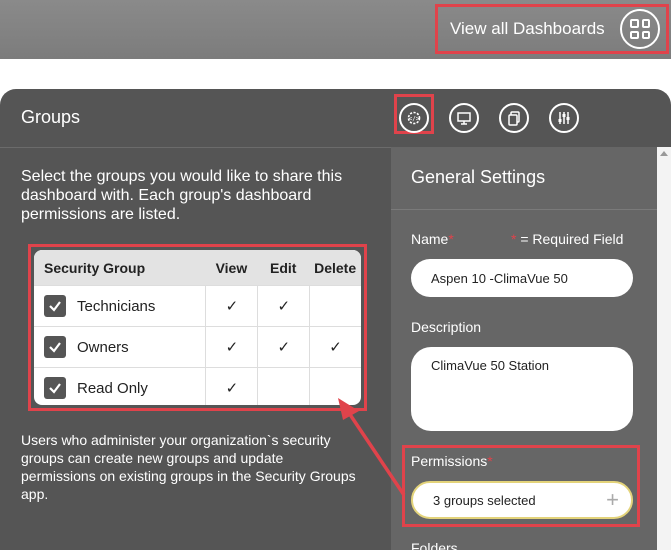  What do you see at coordinates (197, 305) in the screenshot?
I see `table-row: Technicians ✓ ✓` at bounding box center [197, 305].